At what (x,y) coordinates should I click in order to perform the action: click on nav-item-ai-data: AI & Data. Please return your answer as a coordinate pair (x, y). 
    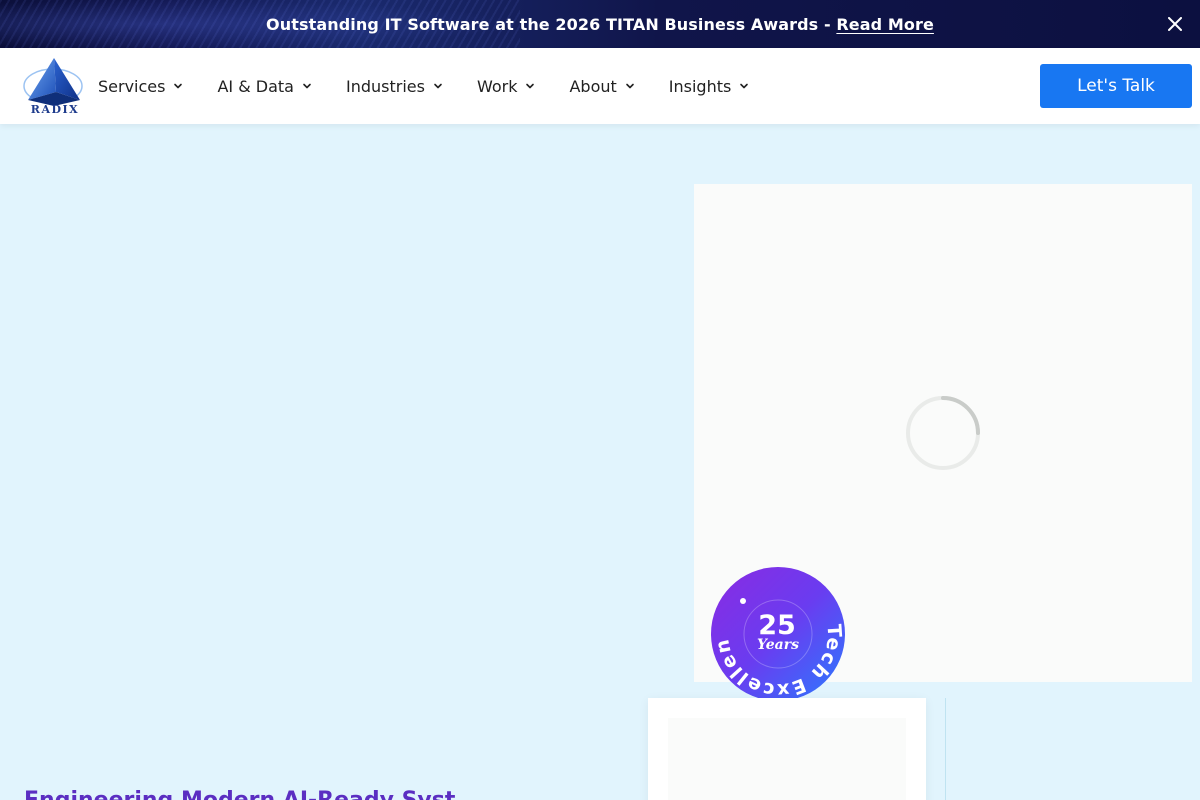
    Looking at the image, I should click on (264, 86).